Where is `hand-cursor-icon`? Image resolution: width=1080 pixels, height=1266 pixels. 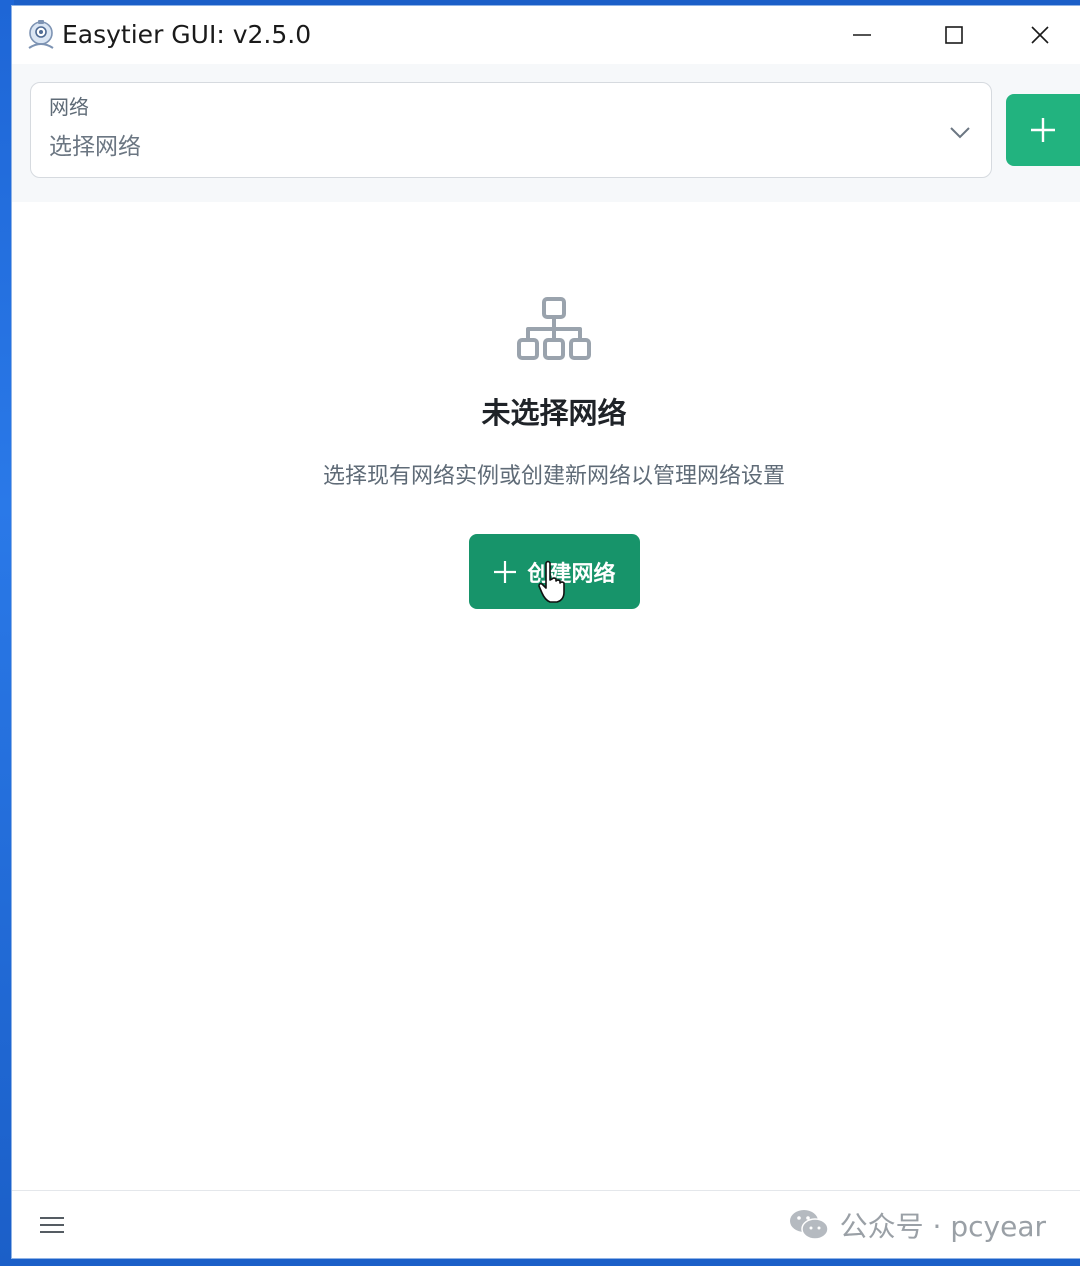 hand-cursor-icon is located at coordinates (551, 581).